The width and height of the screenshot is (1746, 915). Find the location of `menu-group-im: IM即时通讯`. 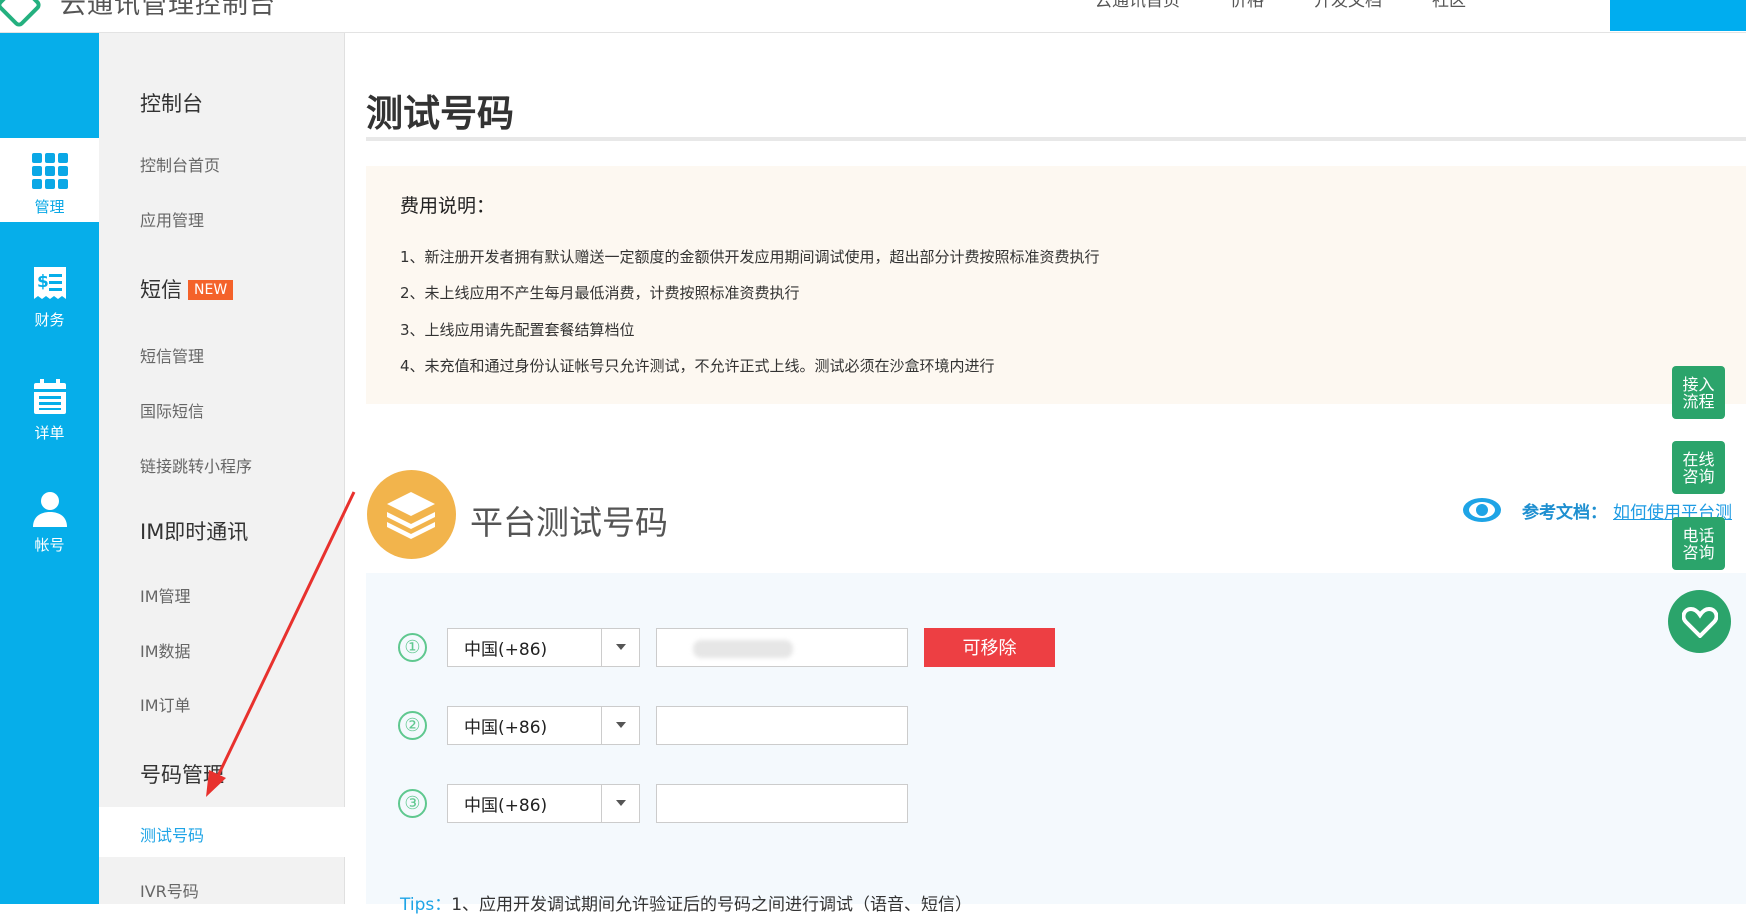

menu-group-im: IM即时通讯 is located at coordinates (194, 532).